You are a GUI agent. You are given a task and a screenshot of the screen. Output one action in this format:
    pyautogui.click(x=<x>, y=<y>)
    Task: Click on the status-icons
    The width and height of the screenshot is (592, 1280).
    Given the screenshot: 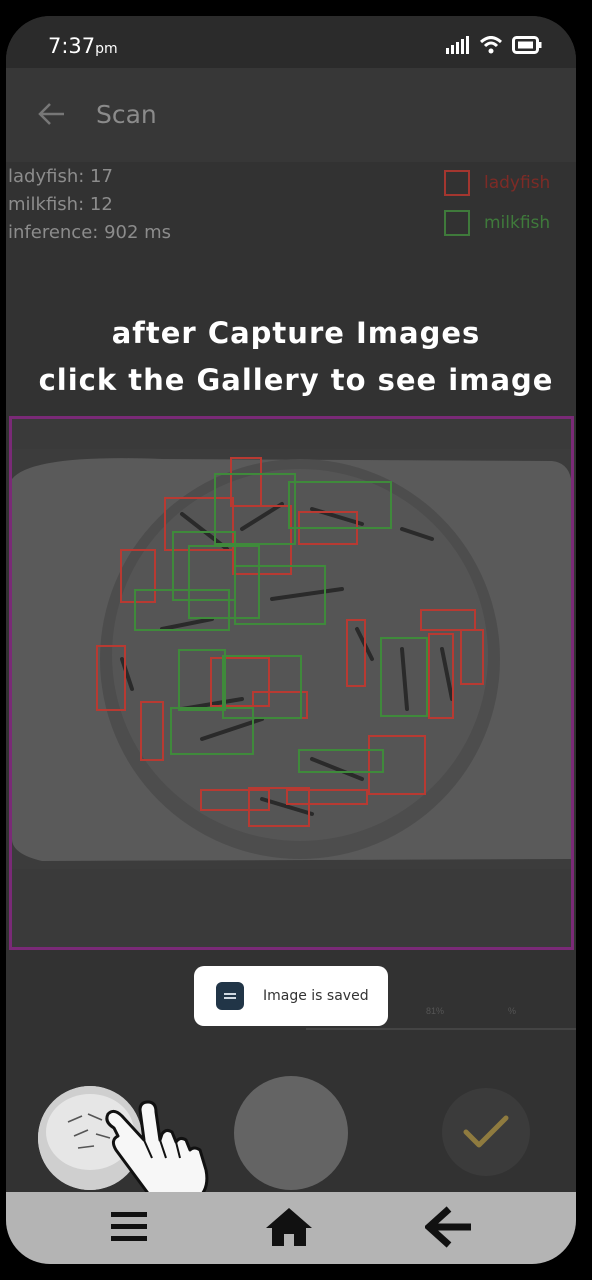 What is the action you would take?
    pyautogui.click(x=494, y=45)
    